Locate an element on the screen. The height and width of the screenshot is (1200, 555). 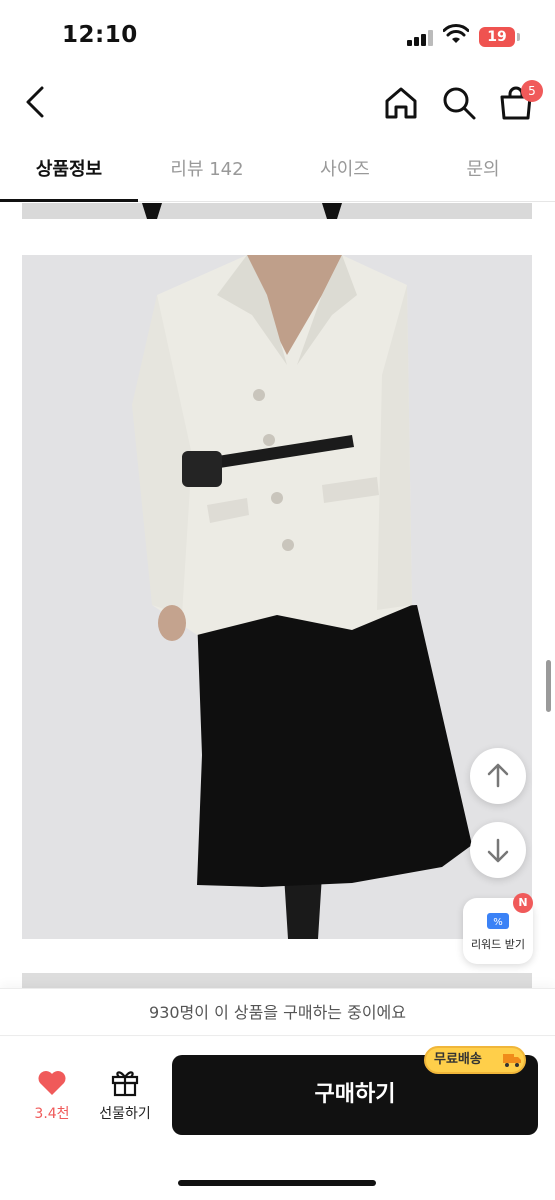
arrow-down-icon is located at coordinates (498, 850).